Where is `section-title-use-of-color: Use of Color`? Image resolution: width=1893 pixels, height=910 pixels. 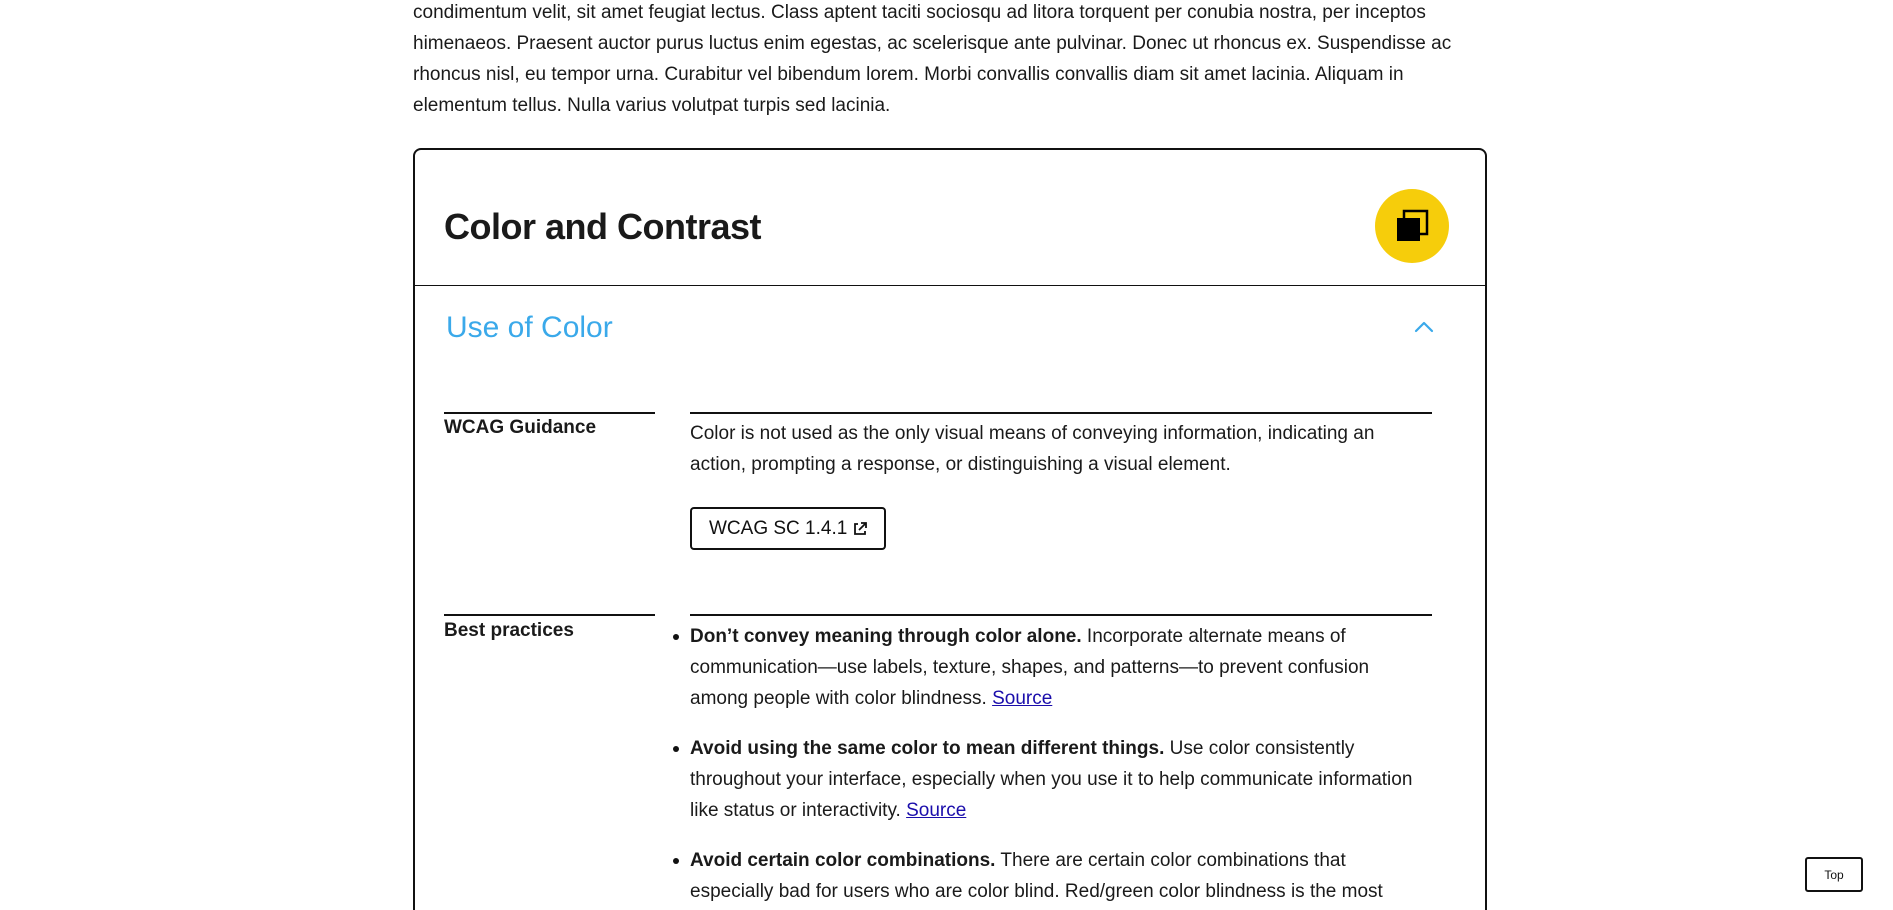
section-title-use-of-color: Use of Color is located at coordinates (529, 328).